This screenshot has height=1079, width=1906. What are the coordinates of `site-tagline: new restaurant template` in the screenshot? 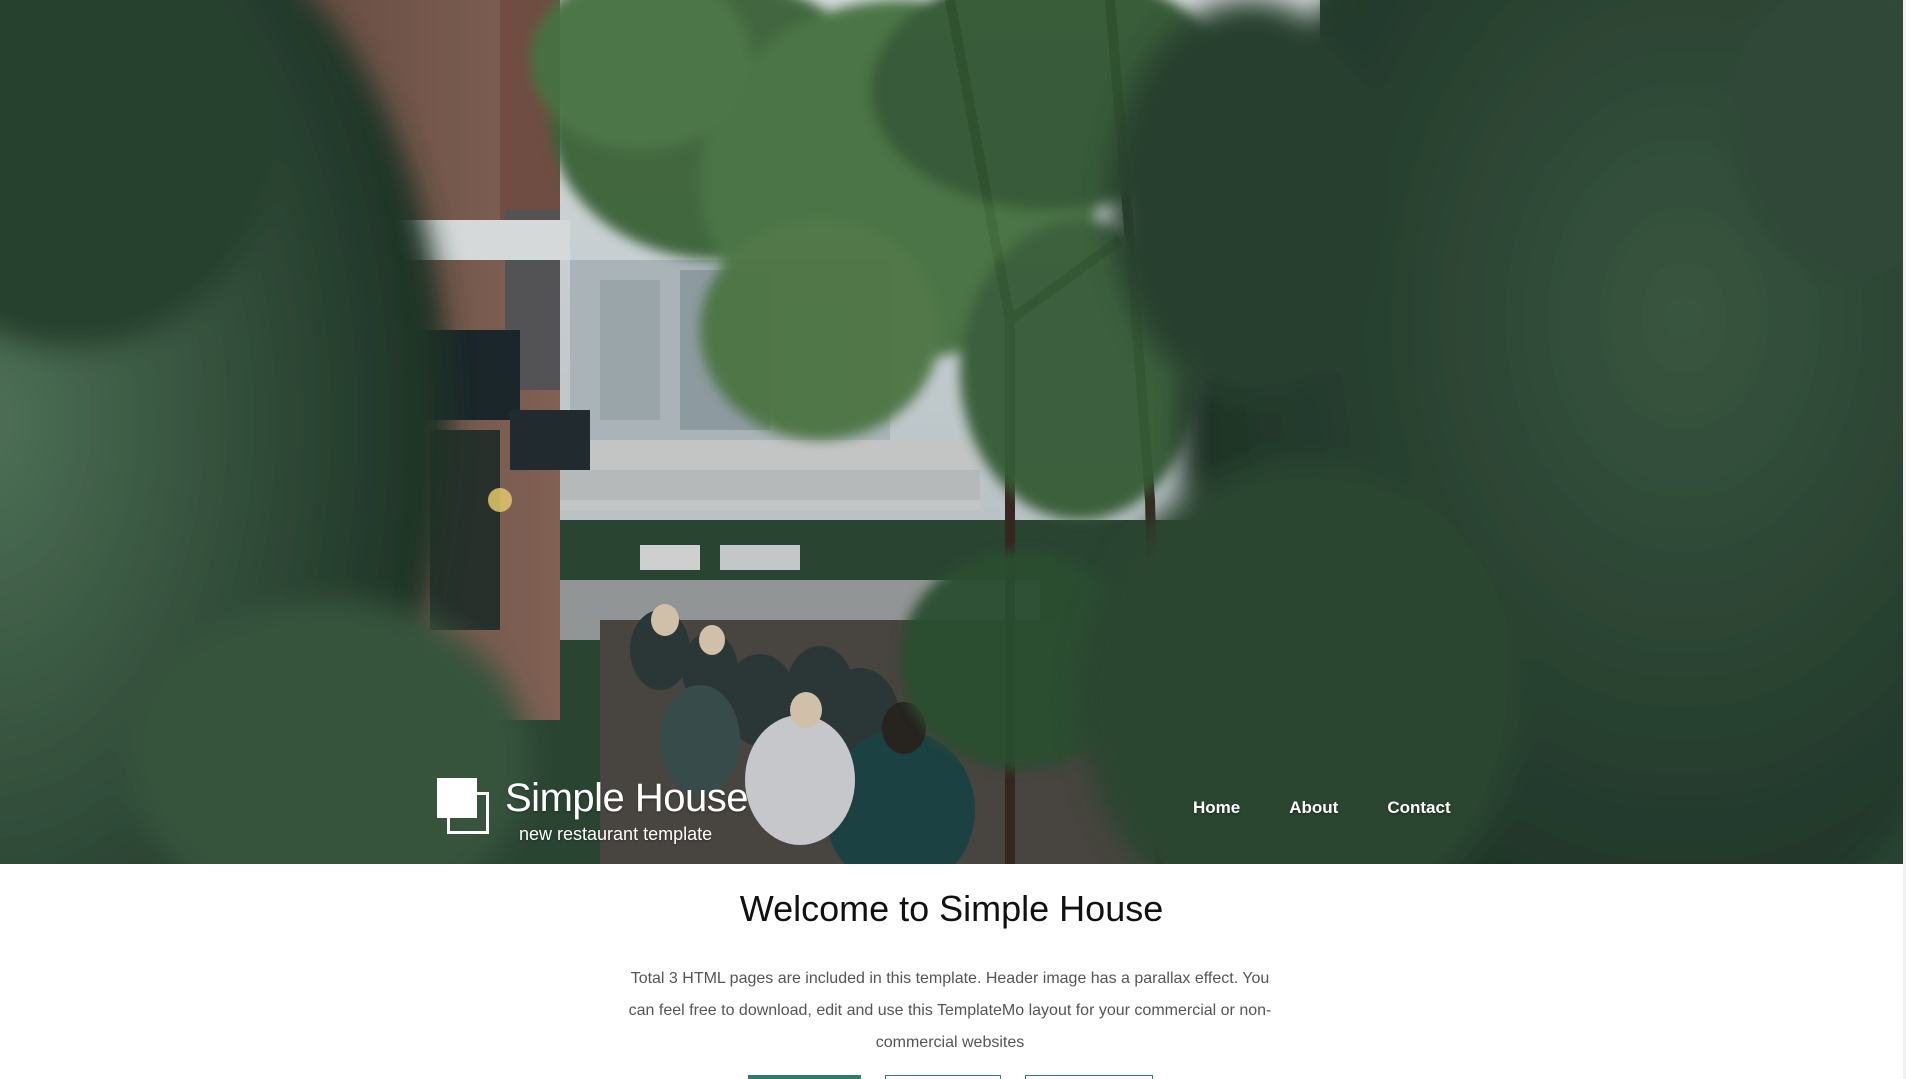 It's located at (616, 834).